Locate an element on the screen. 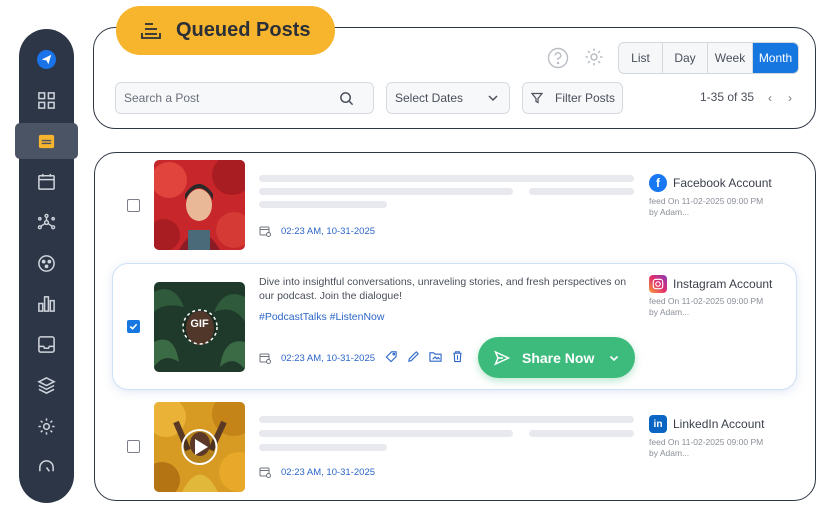 This screenshot has width=831, height=522. select-dates-label: Select Dates is located at coordinates (429, 98).